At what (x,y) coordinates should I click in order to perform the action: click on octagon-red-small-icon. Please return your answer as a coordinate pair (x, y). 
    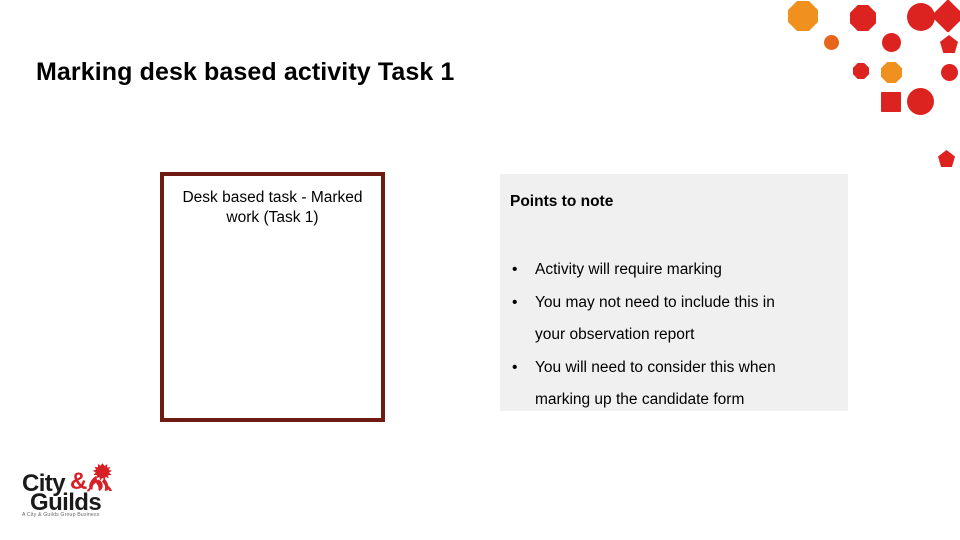
    Looking at the image, I should click on (861, 71).